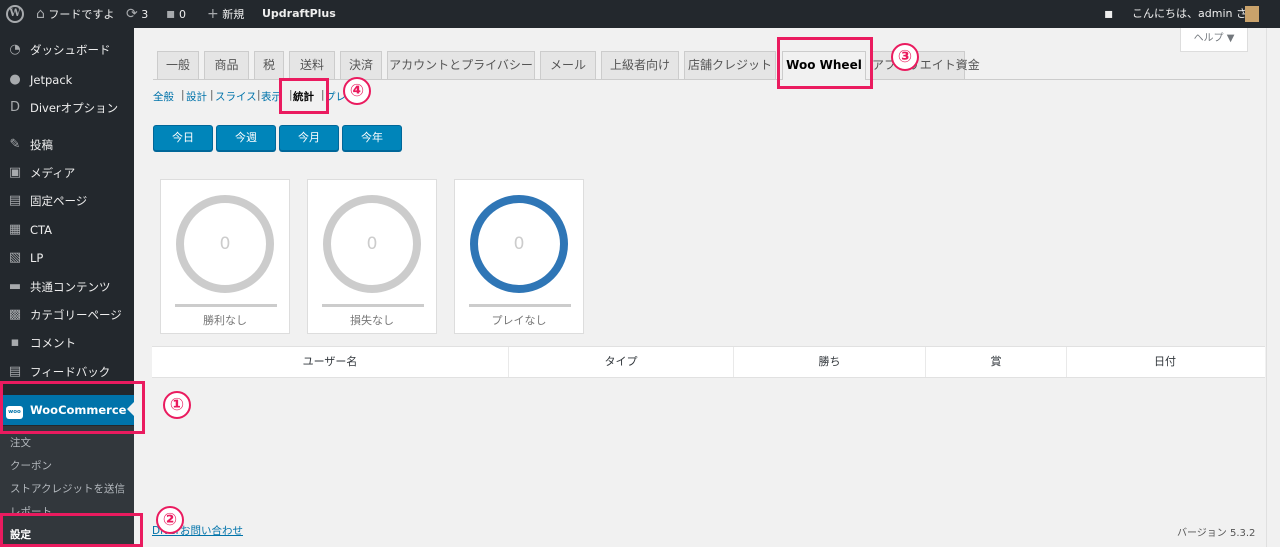 The width and height of the screenshot is (1280, 547). Describe the element at coordinates (1214, 40) in the screenshot. I see `help-tab-button: ヘルプ ▼` at that location.